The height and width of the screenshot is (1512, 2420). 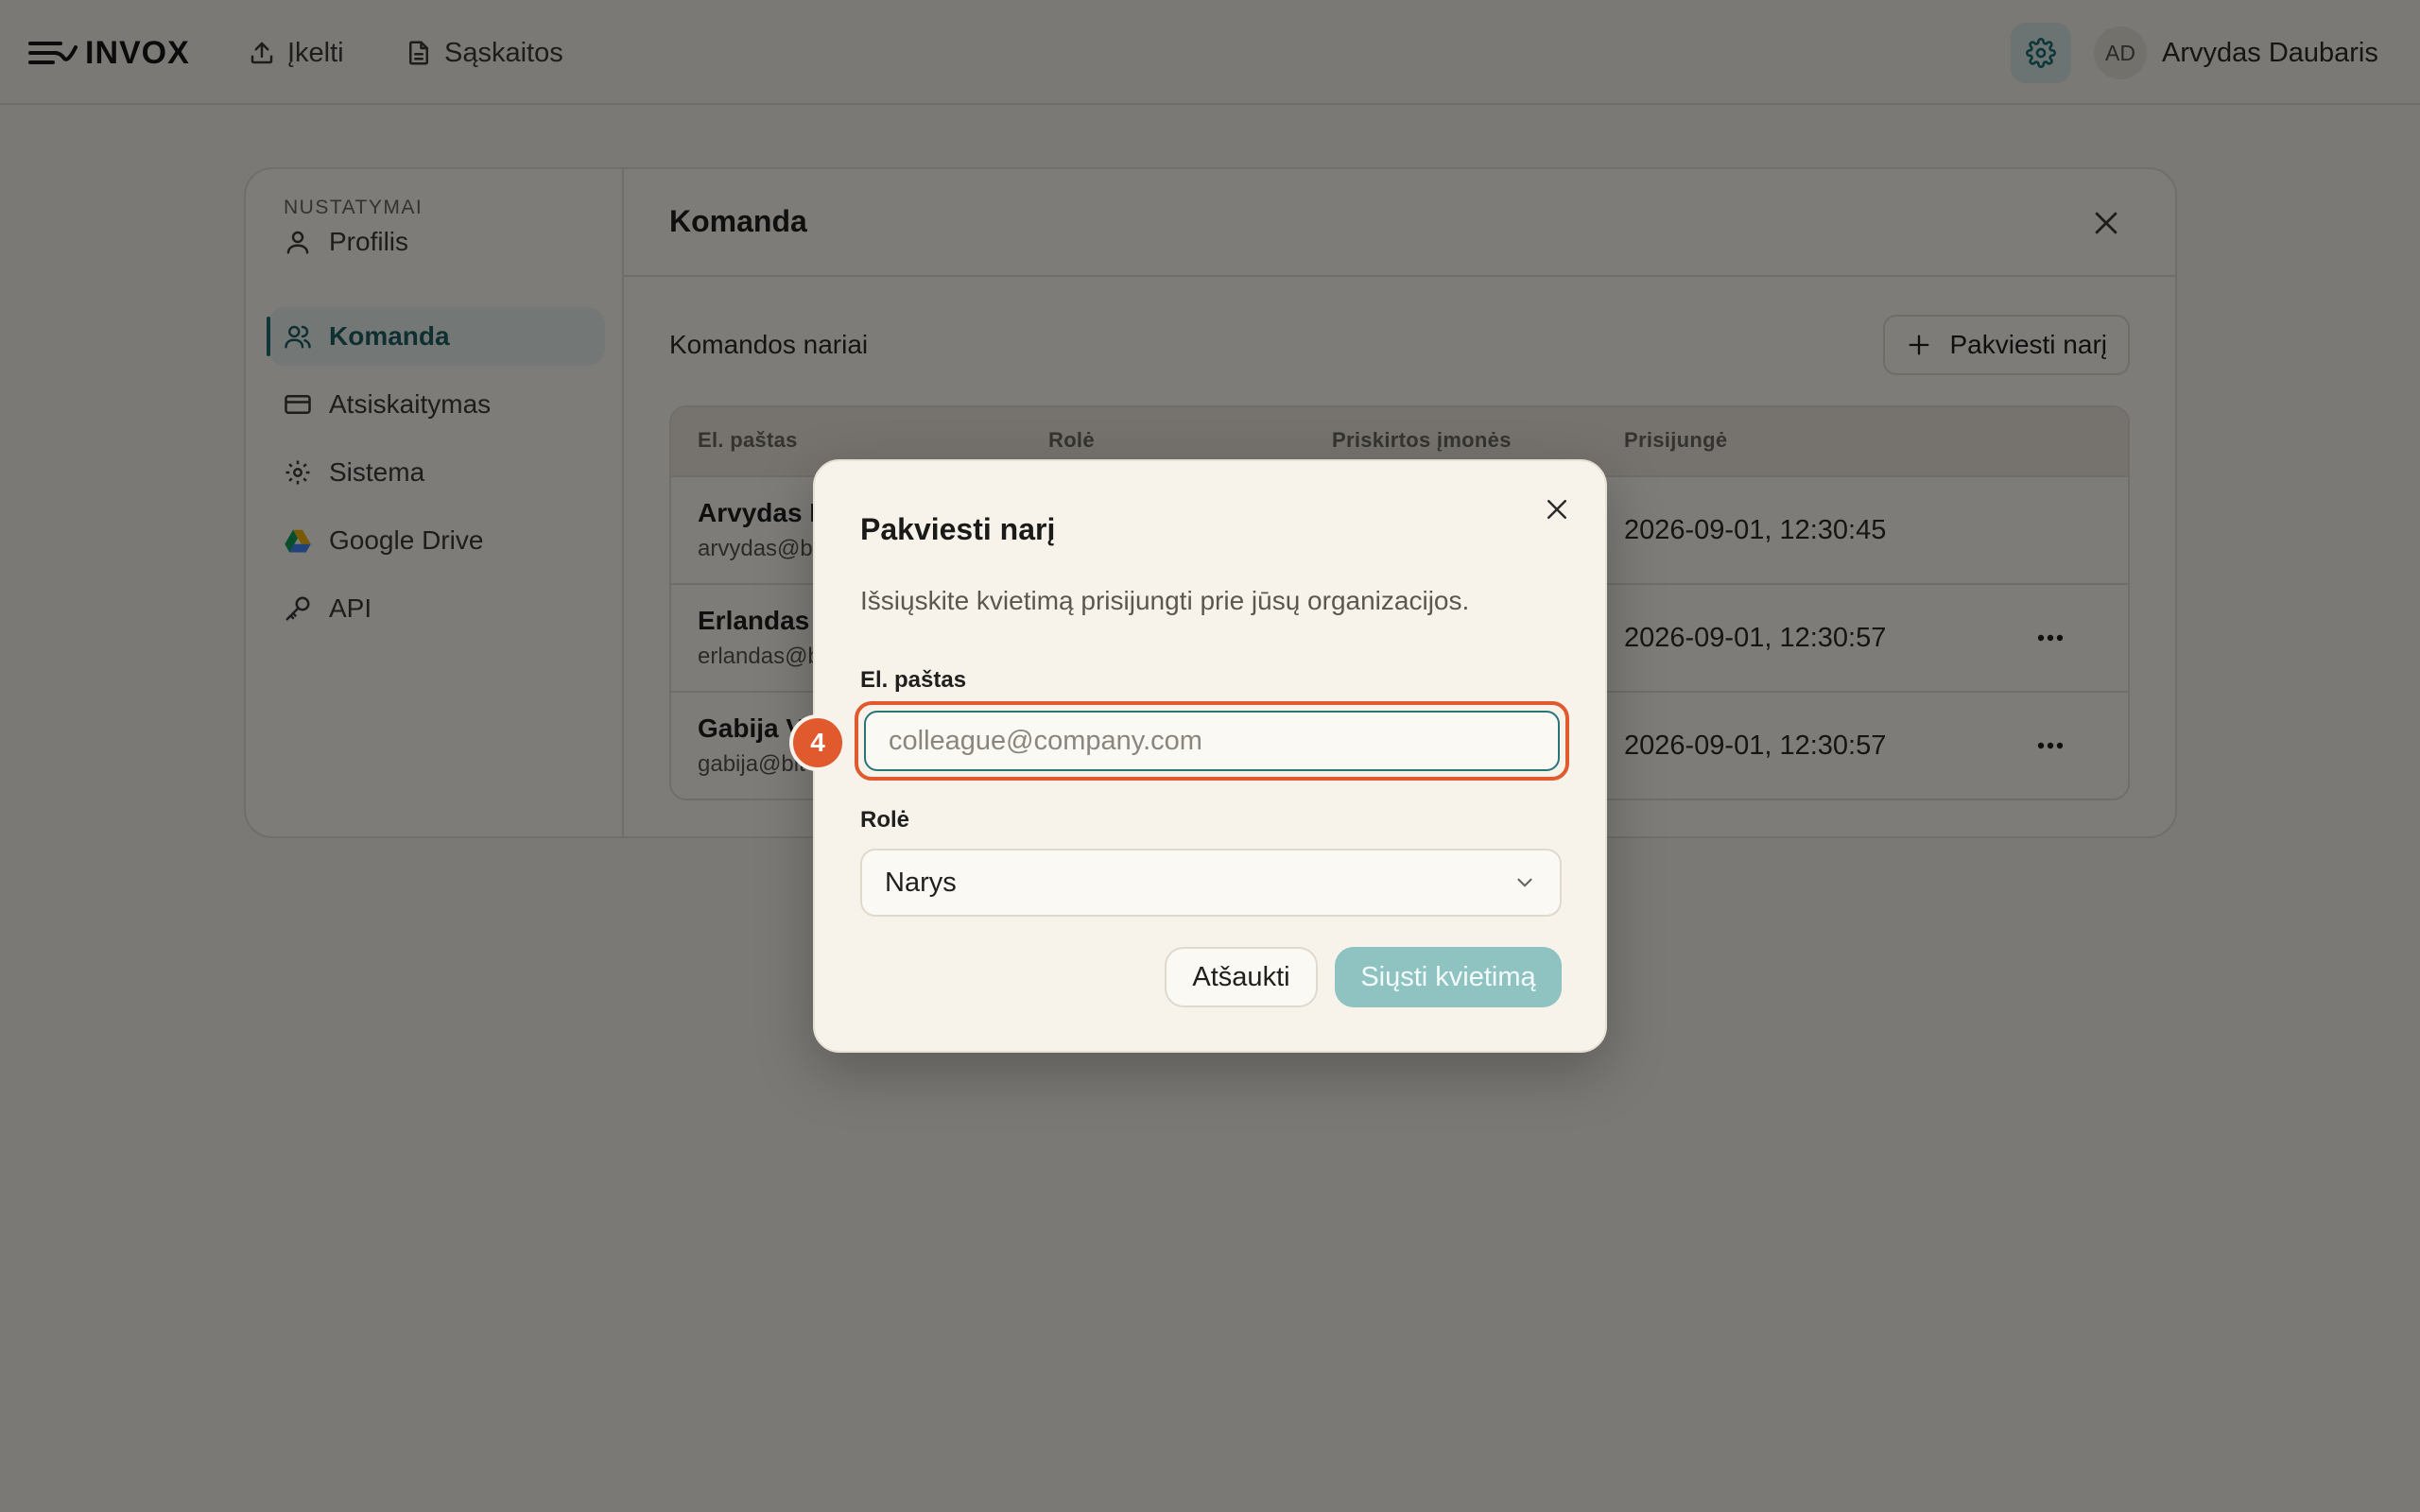 I want to click on role-value: Narys, so click(x=921, y=882).